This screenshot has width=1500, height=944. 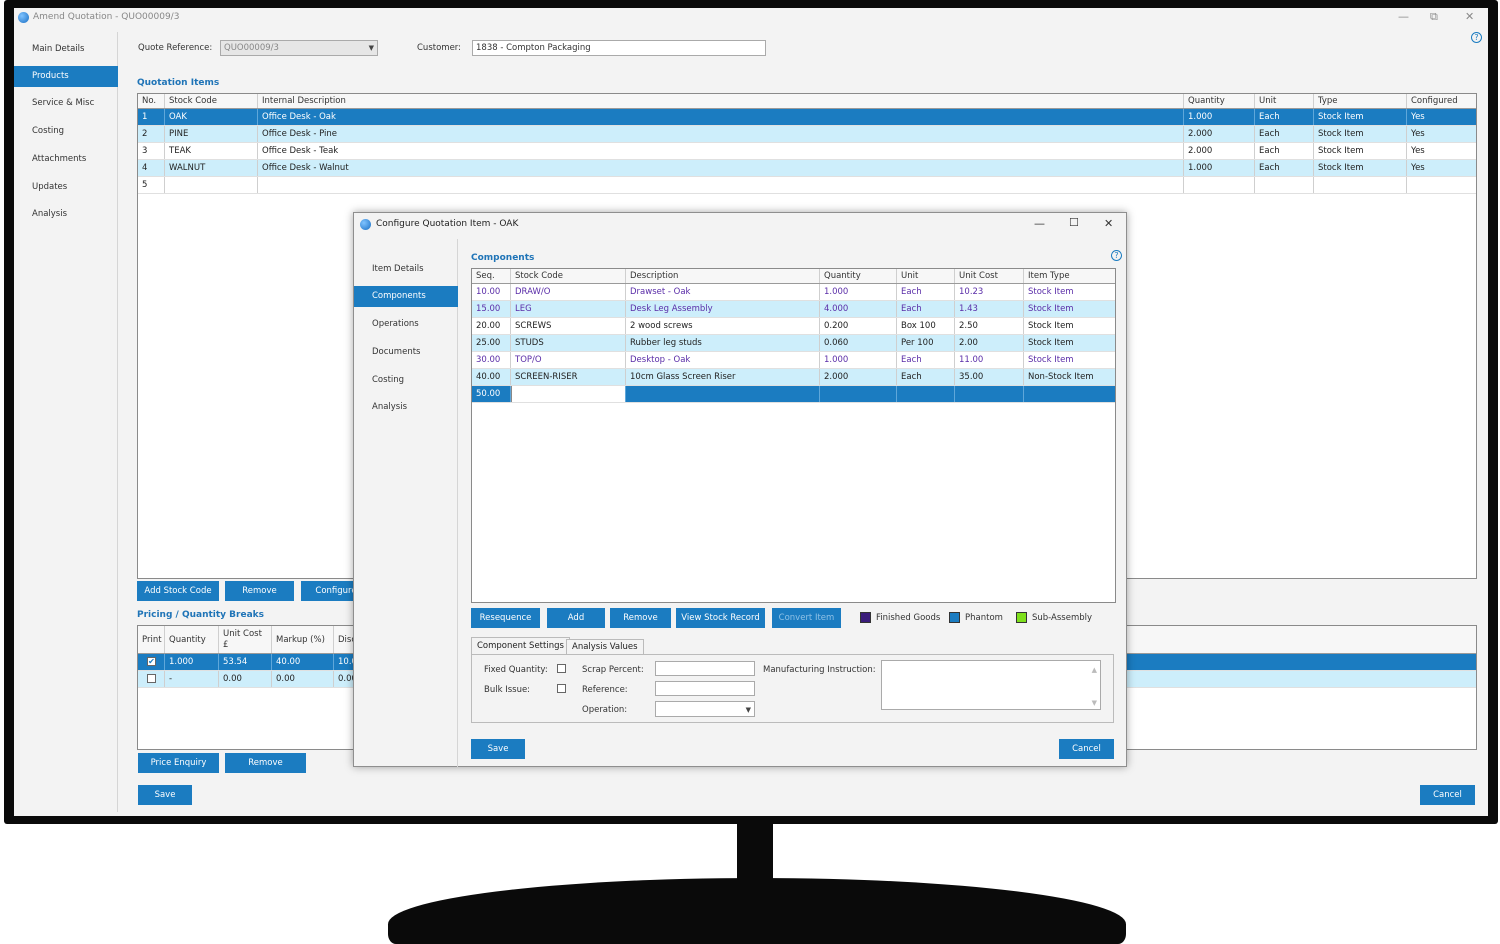 What do you see at coordinates (151, 661) in the screenshot?
I see `print-checkbox-checked: ✔` at bounding box center [151, 661].